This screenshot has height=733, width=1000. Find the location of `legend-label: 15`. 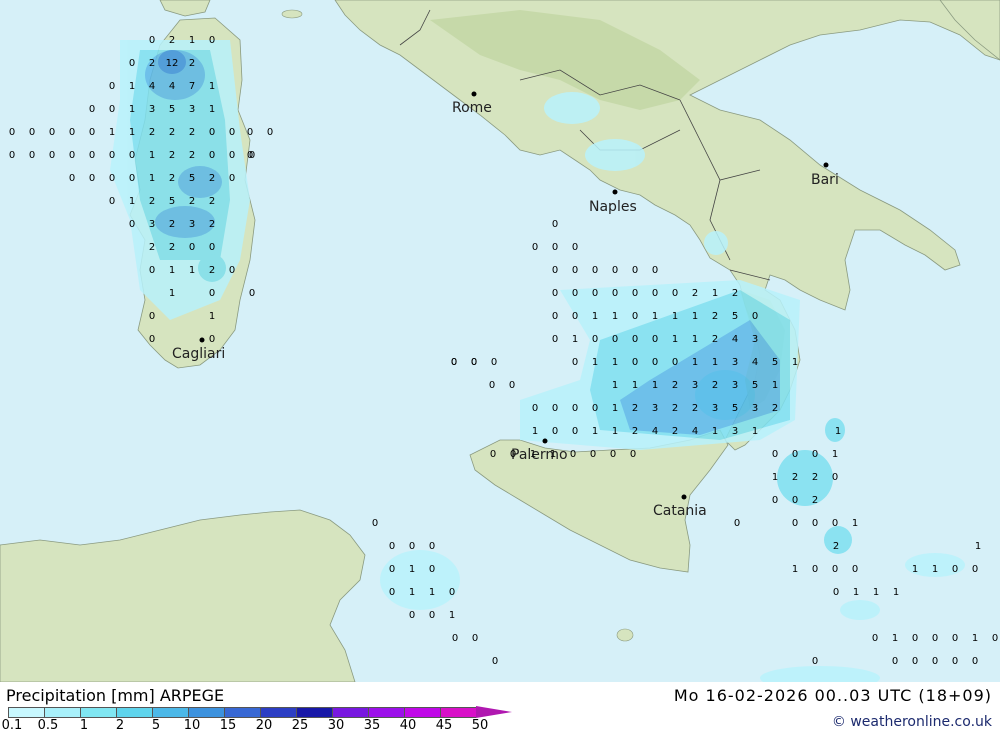

legend-label: 15 is located at coordinates (228, 725).